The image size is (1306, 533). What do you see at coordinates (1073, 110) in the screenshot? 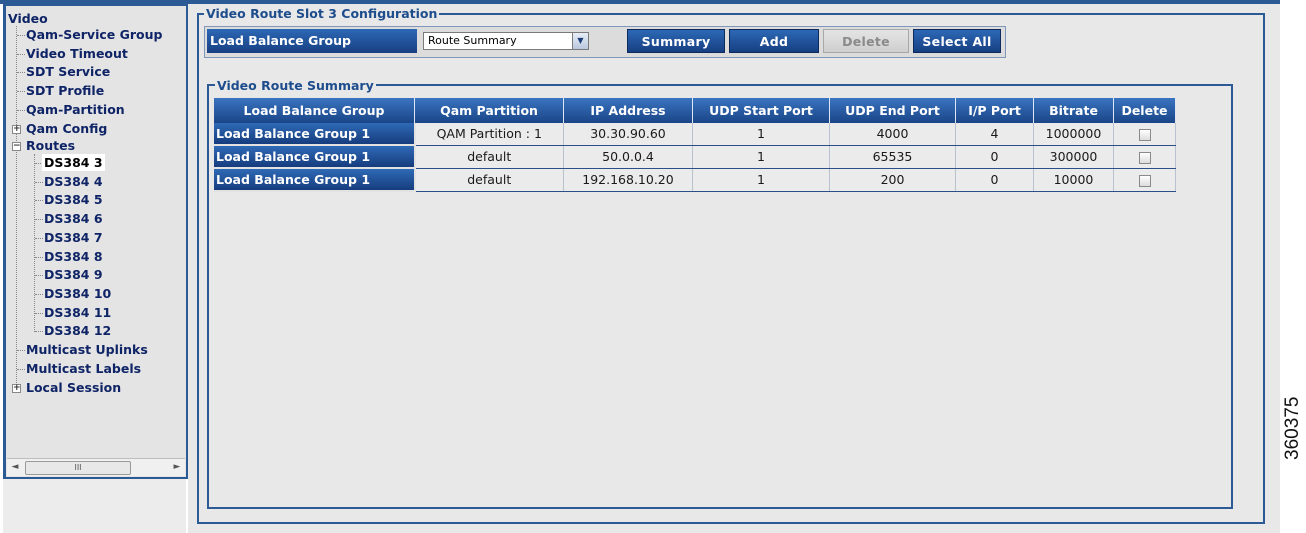
I see `column-header: Bitrate` at bounding box center [1073, 110].